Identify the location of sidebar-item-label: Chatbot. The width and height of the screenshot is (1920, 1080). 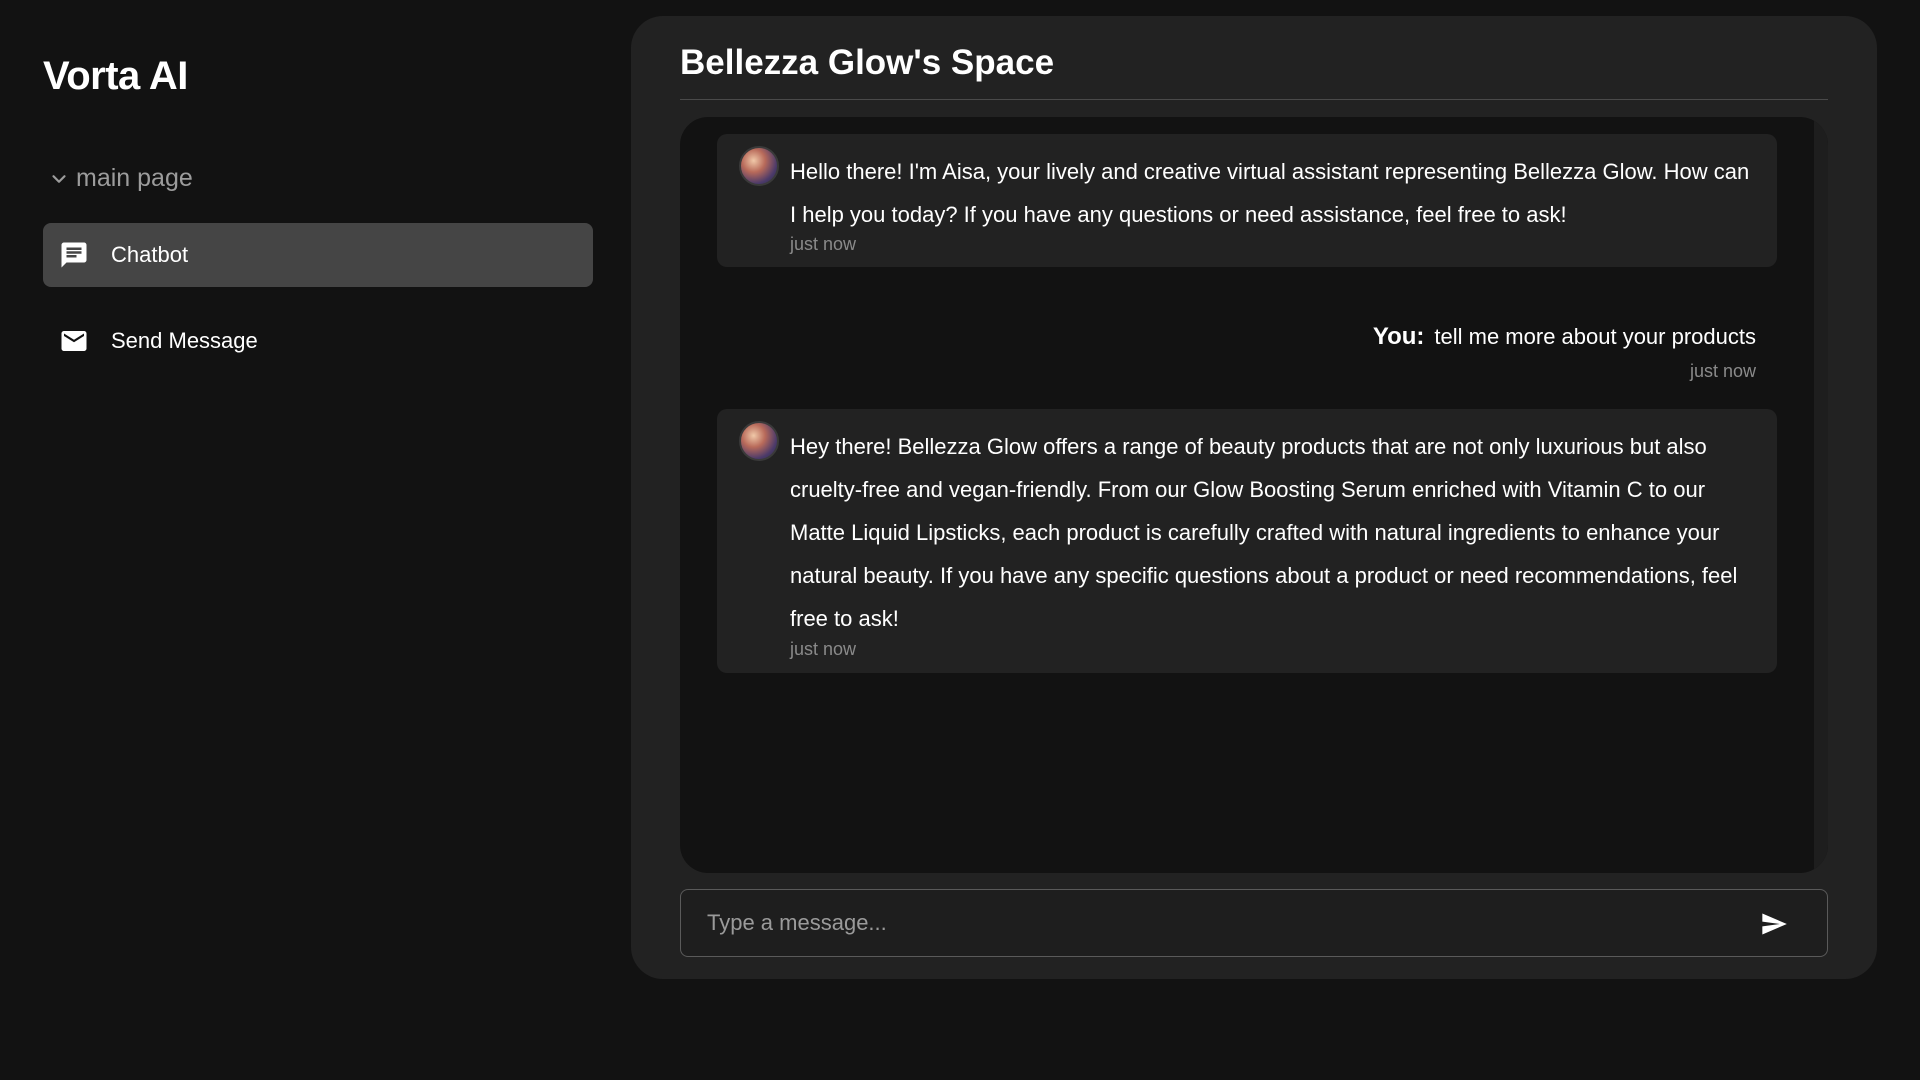
(150, 254).